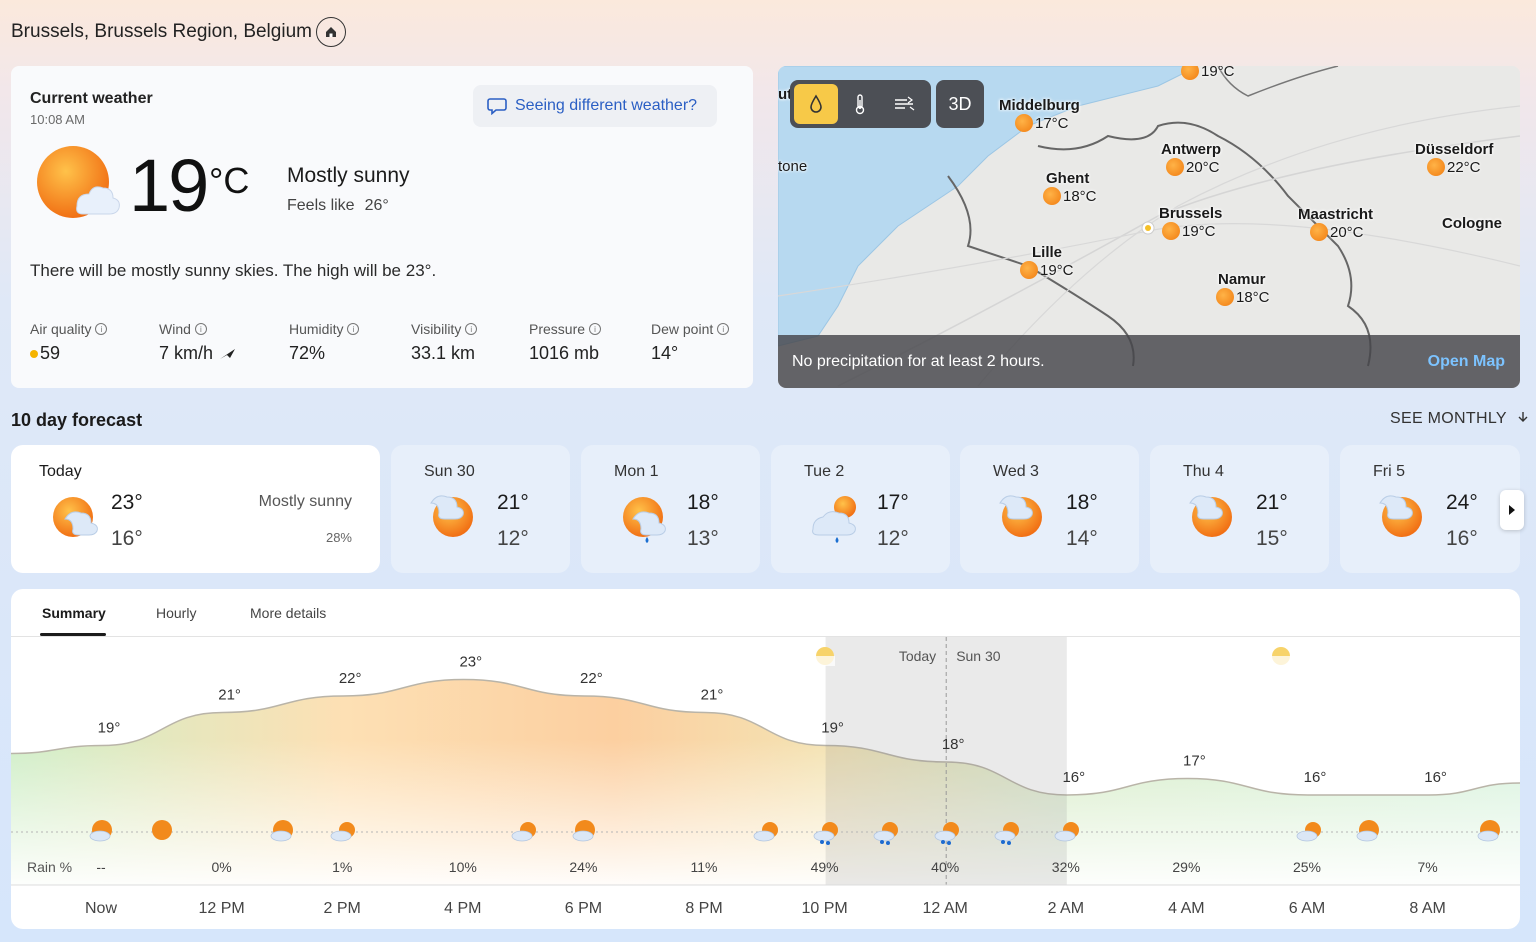 The height and width of the screenshot is (942, 1536). What do you see at coordinates (480, 509) in the screenshot?
I see `forecast-day-card: Sun 30 21° 12°` at bounding box center [480, 509].